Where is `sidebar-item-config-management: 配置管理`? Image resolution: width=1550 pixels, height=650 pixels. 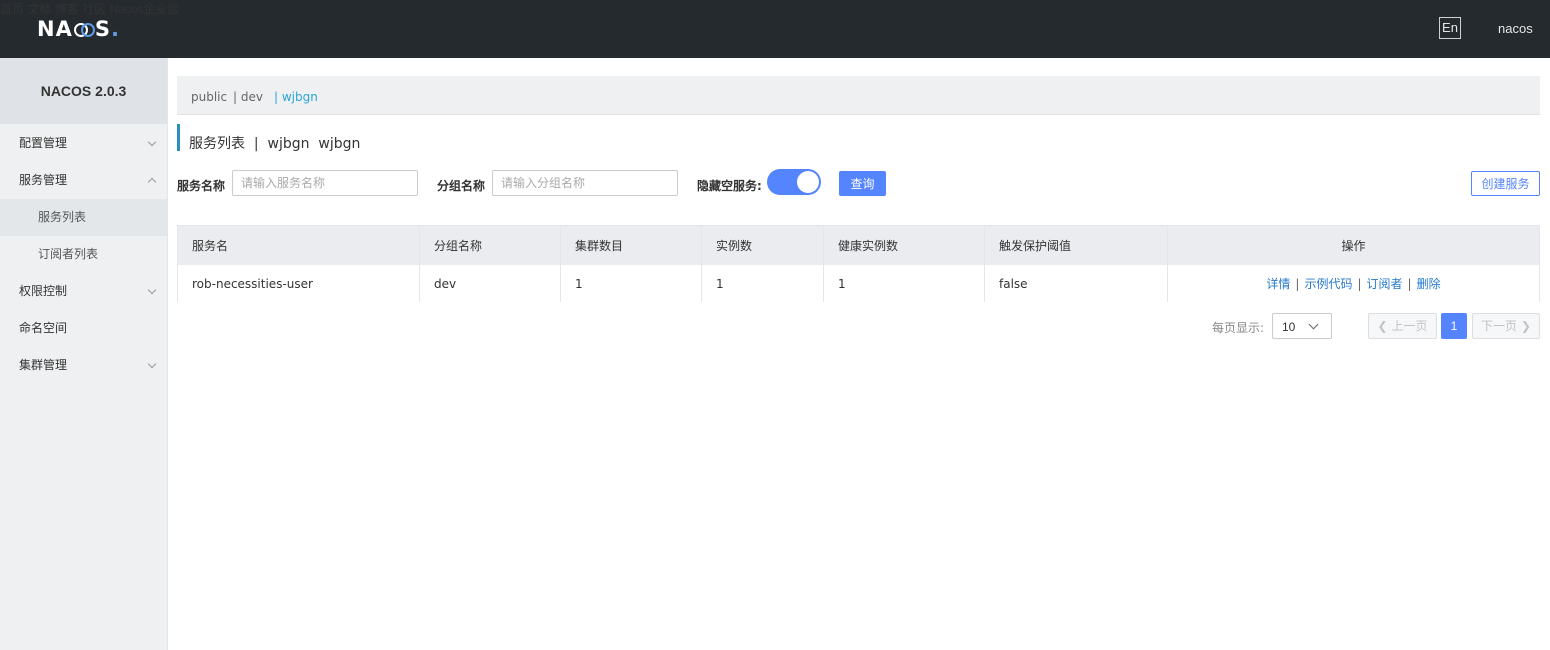
sidebar-item-config-management: 配置管理 is located at coordinates (83, 143).